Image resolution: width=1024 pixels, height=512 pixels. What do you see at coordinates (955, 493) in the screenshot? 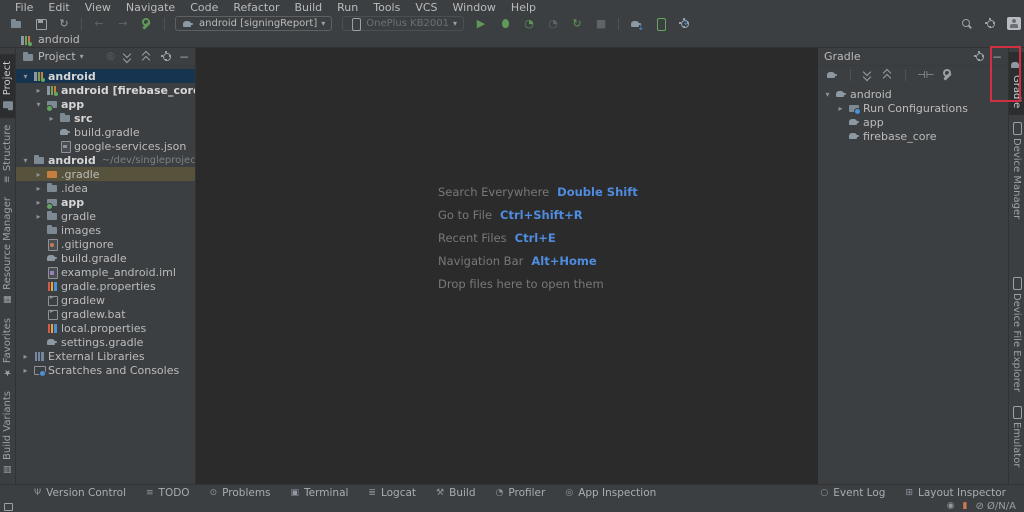
I see `tool-window-button-layout-inspector: ⊞ Layout Inspector` at bounding box center [955, 493].